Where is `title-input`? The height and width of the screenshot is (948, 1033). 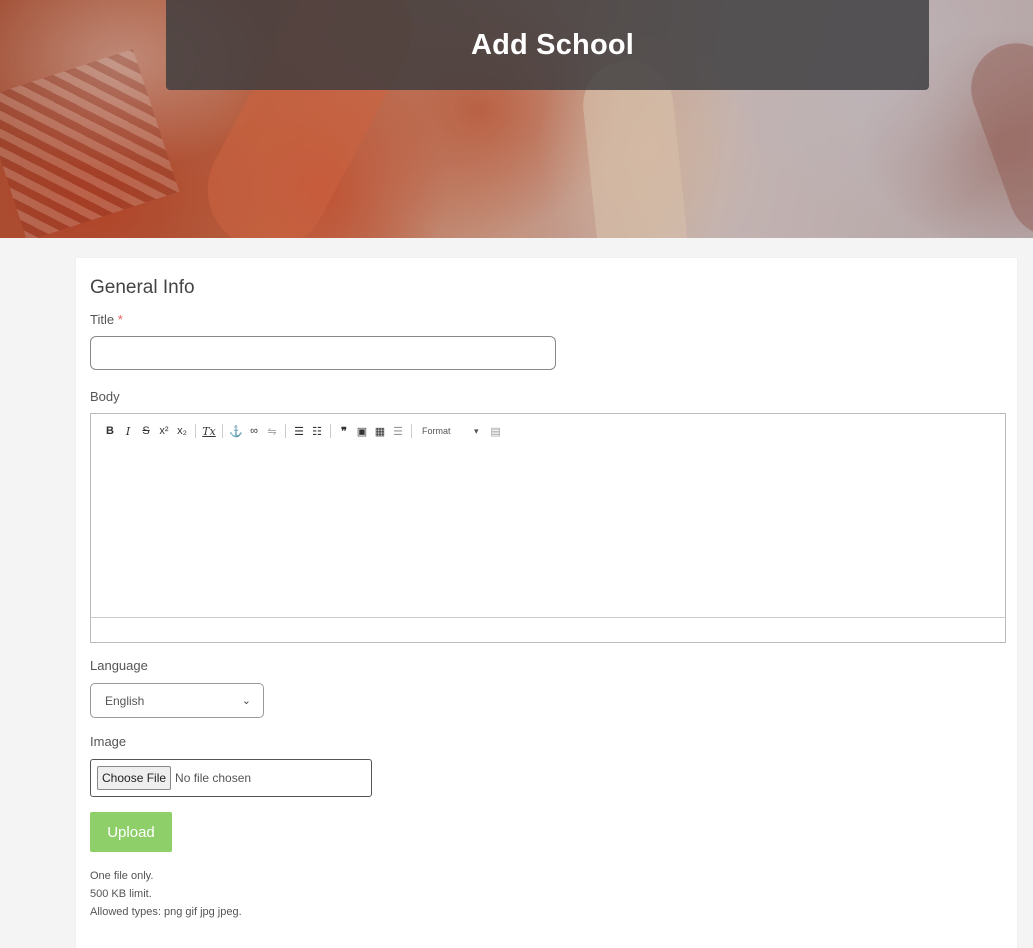 title-input is located at coordinates (323, 353).